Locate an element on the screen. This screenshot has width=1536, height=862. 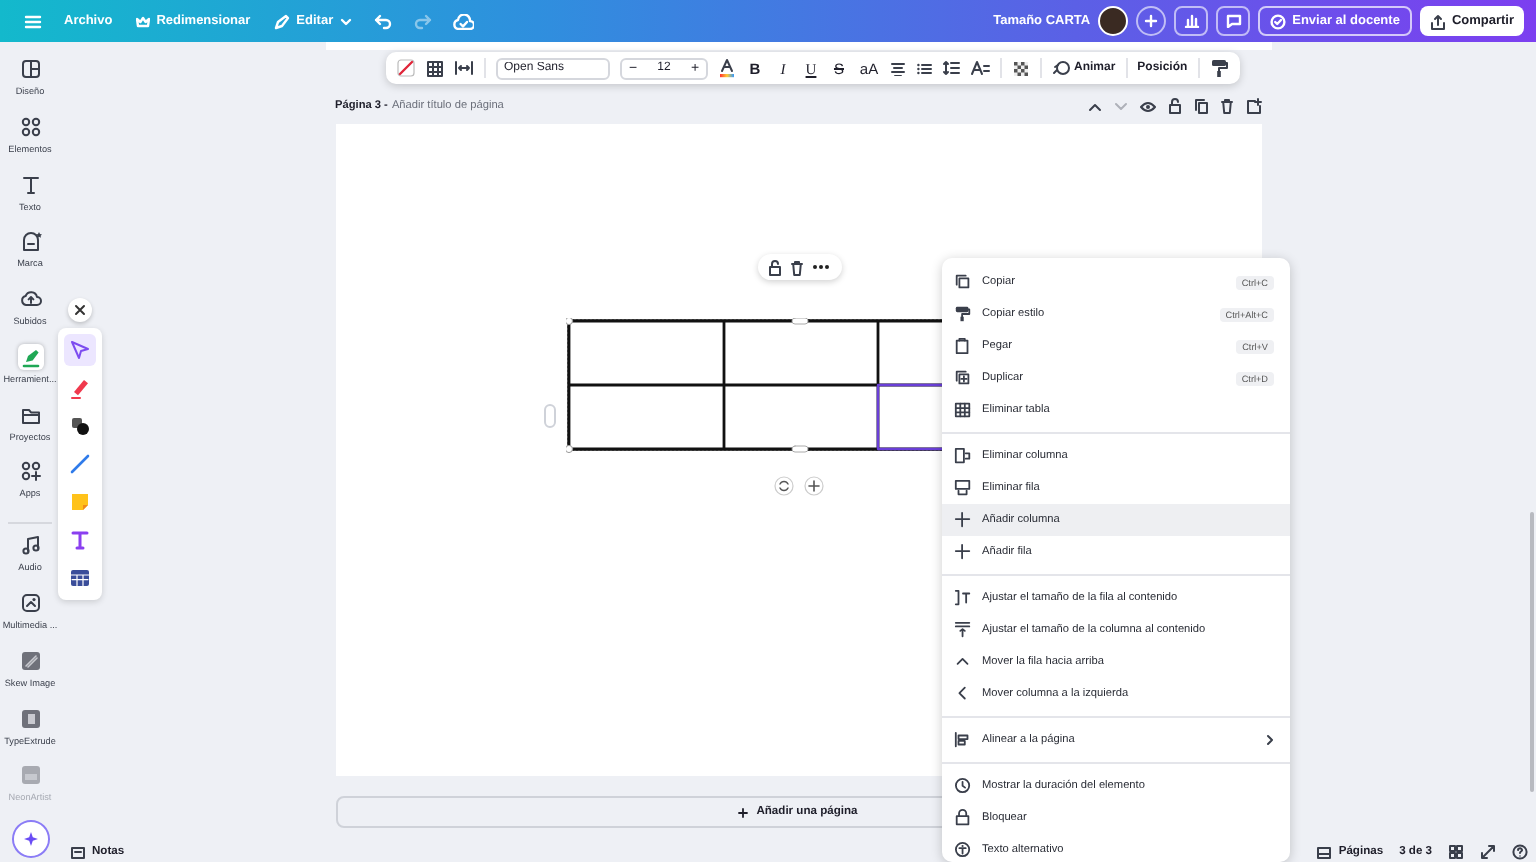
brand-icon is located at coordinates (30, 241).